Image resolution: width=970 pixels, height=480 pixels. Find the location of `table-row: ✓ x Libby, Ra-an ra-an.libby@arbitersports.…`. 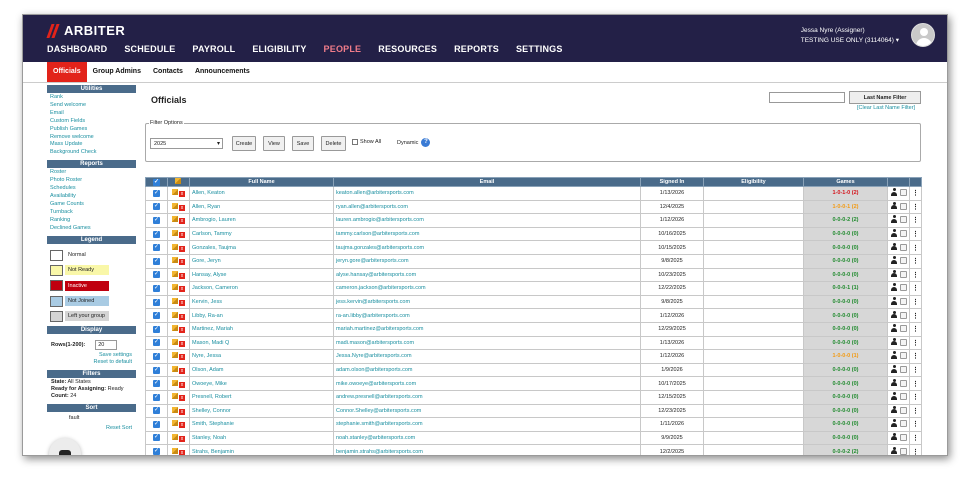

table-row: ✓ x Libby, Ra-an ra-an.libby@arbitersports.… is located at coordinates (533, 315).